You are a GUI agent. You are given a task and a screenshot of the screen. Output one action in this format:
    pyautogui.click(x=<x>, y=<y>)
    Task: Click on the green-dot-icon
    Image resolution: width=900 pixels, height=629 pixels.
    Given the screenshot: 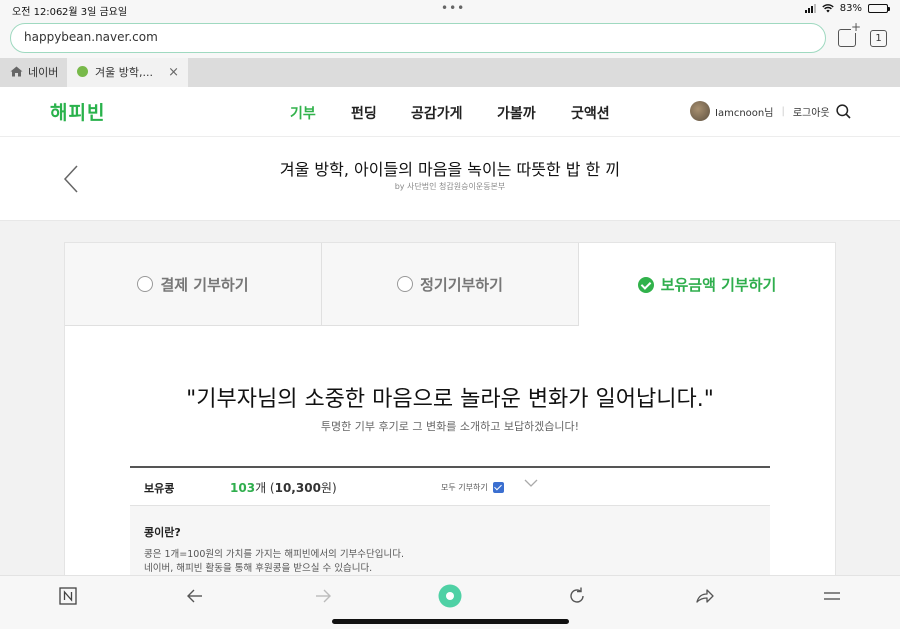 What is the action you would take?
    pyautogui.click(x=450, y=596)
    